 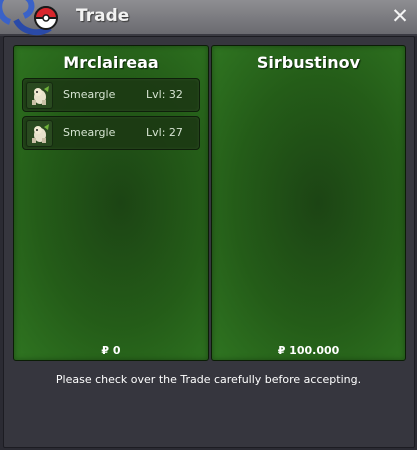 I want to click on left-money-amount: ₽ 0, so click(x=111, y=350).